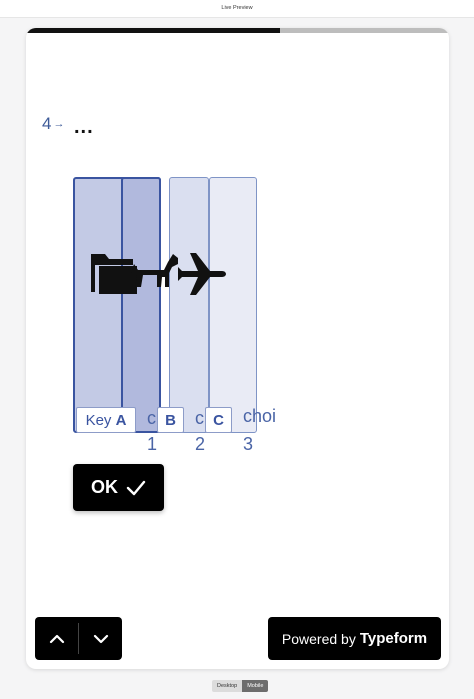 Image resolution: width=474 pixels, height=699 pixels. What do you see at coordinates (227, 686) in the screenshot?
I see `desktop-toggle: Desktop` at bounding box center [227, 686].